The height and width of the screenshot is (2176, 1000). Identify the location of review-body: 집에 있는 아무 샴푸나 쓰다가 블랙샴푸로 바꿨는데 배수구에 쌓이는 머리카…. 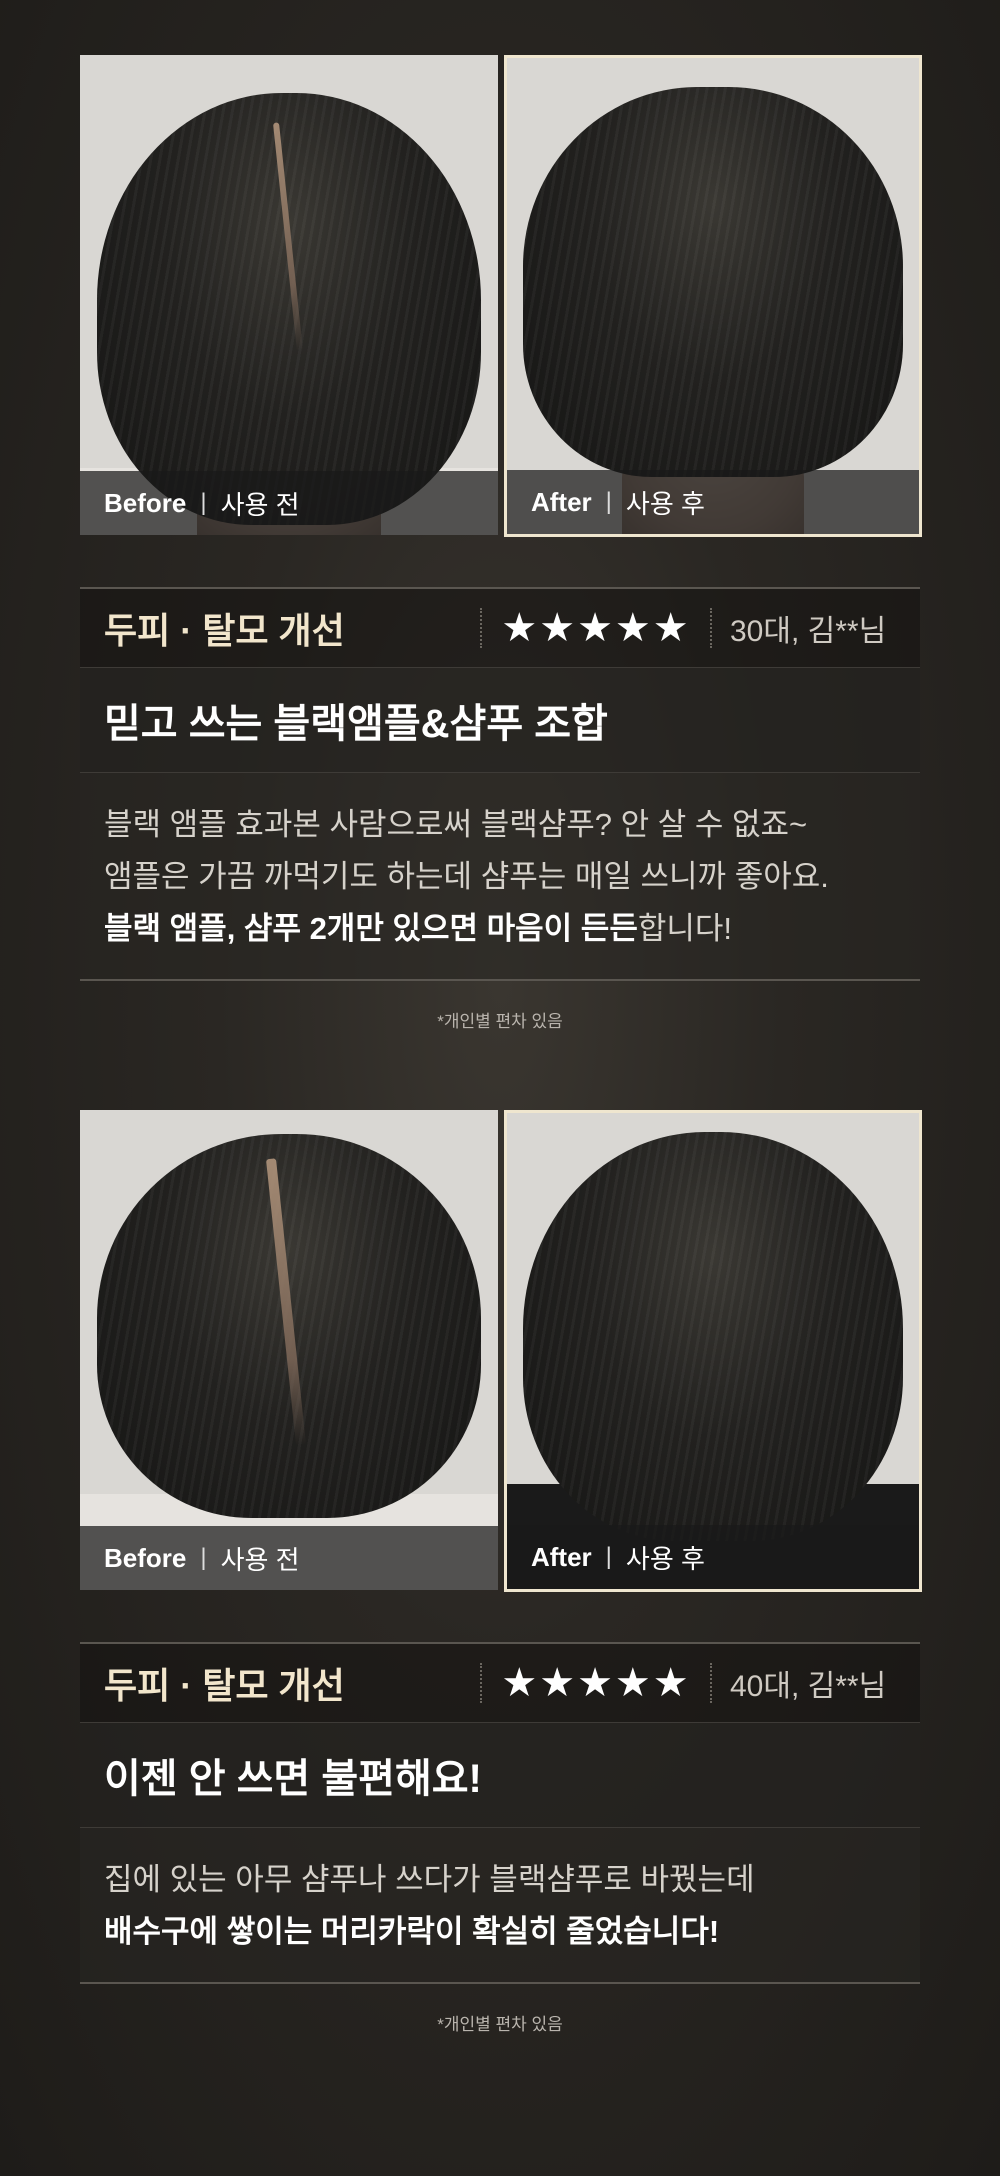
(500, 1905).